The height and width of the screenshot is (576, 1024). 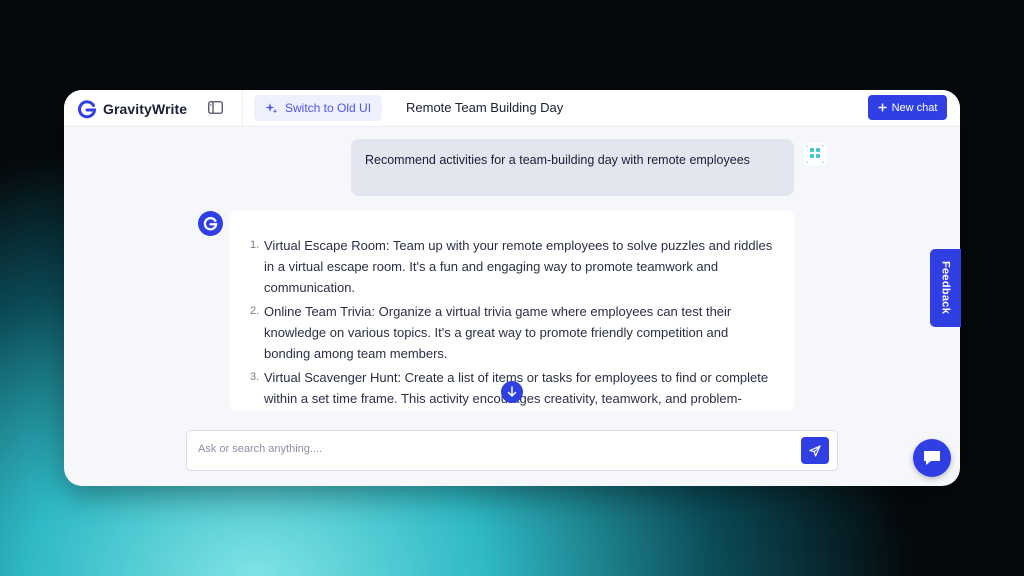 I want to click on support-chat-button, so click(x=932, y=458).